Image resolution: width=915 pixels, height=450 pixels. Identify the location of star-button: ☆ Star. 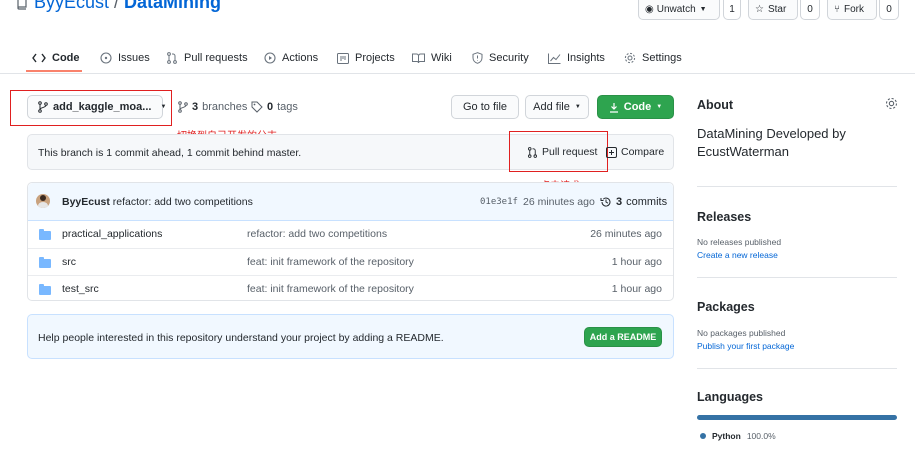
(773, 10).